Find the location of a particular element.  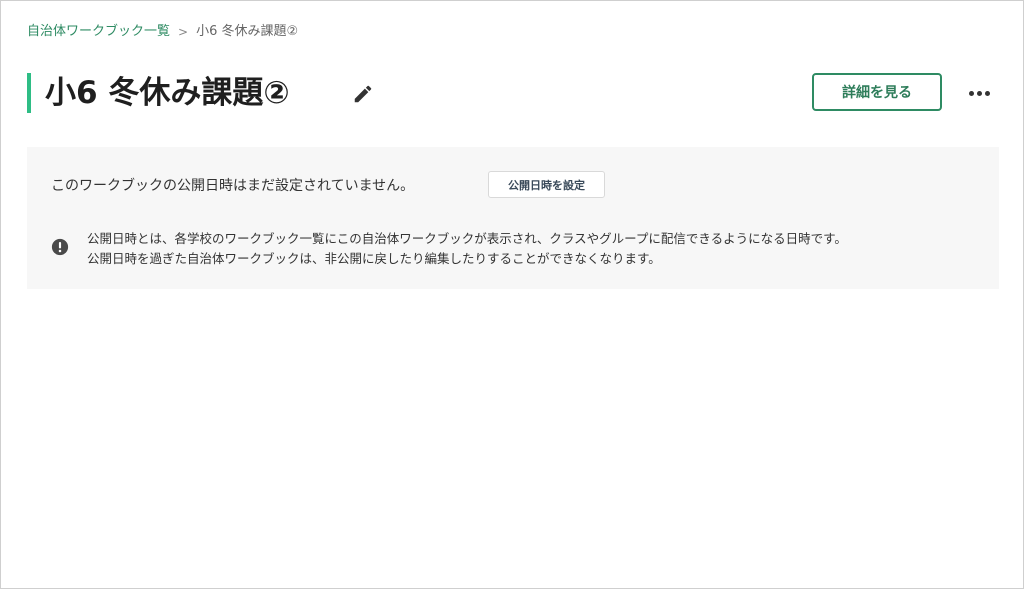

publish-status-text: このワークブックの公開日時はまだ設定されていません。 is located at coordinates (233, 186).